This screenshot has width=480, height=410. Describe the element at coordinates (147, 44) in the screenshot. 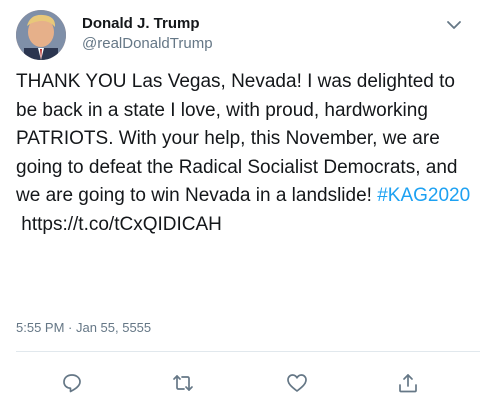

I see `author-handle: @realDonaldTrump` at that location.